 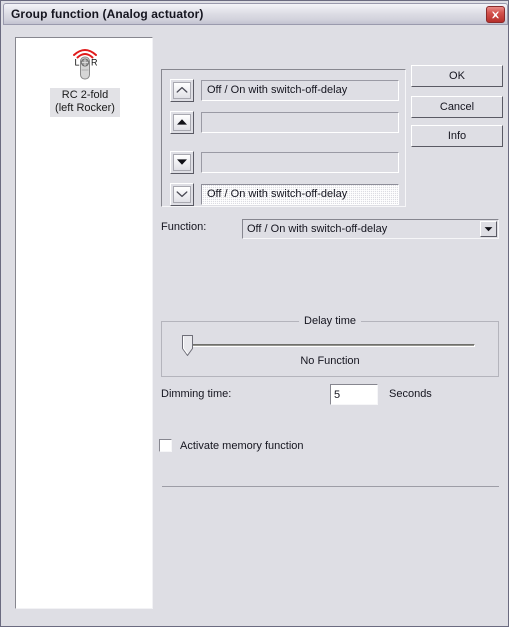 What do you see at coordinates (457, 107) in the screenshot?
I see `cancel-button: Cancel` at bounding box center [457, 107].